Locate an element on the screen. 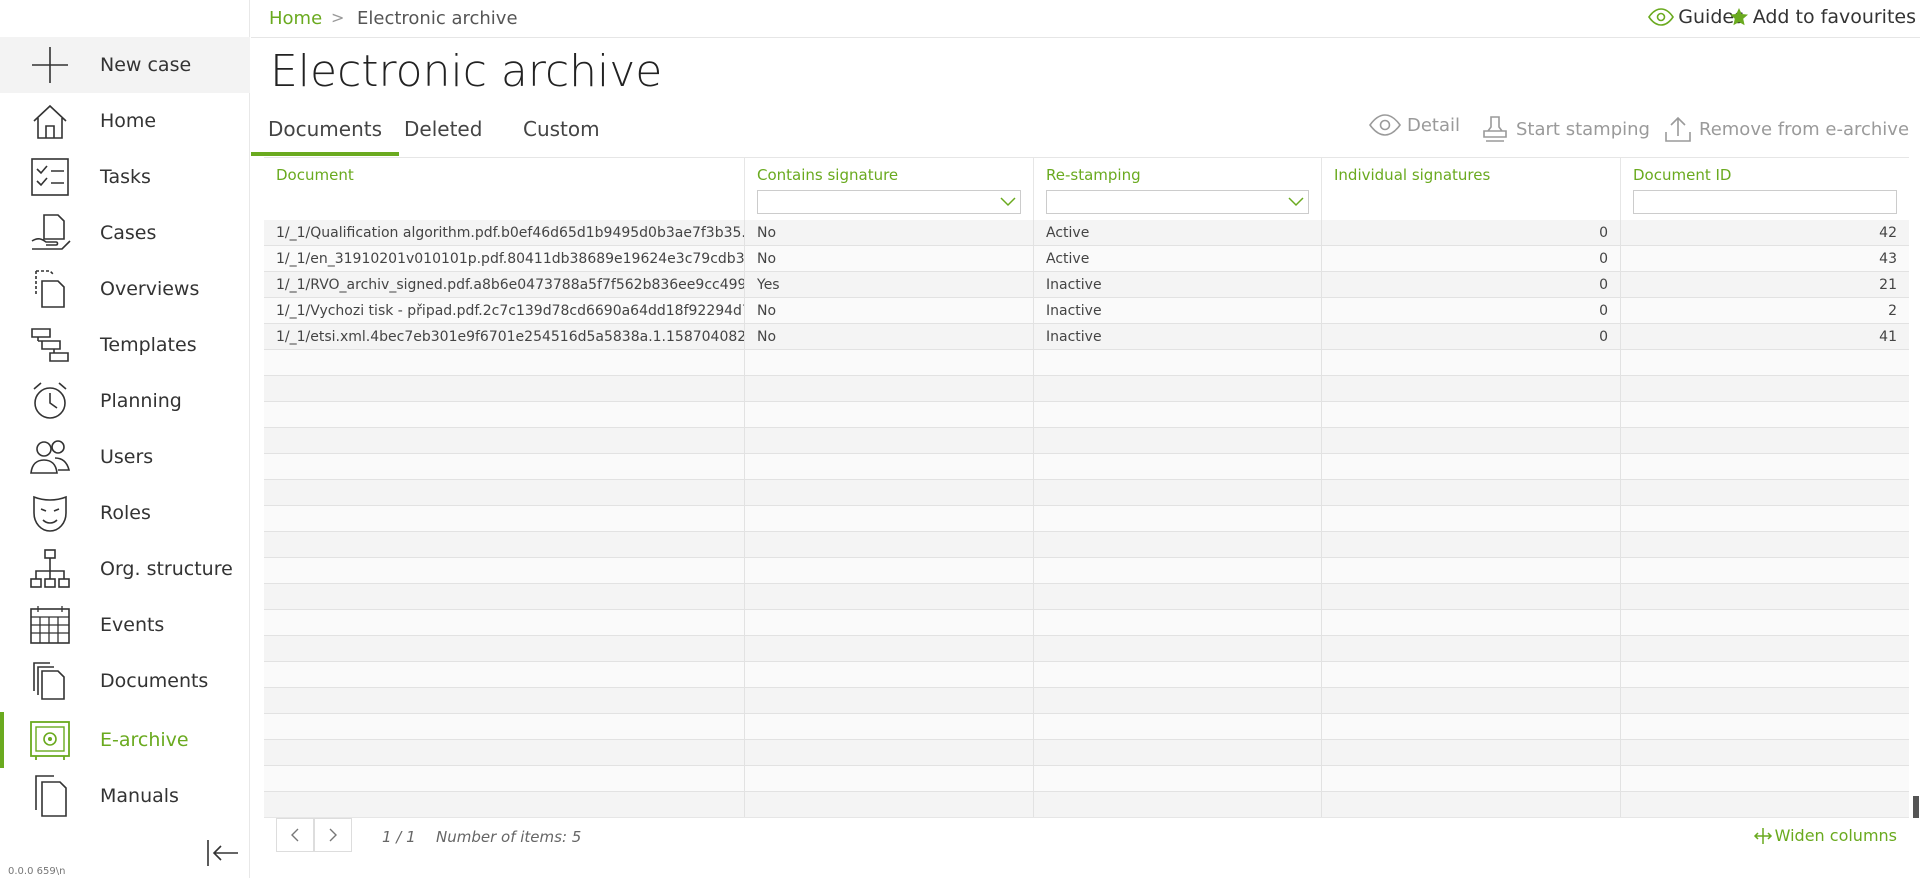 The width and height of the screenshot is (1920, 878). nav-new-case: New case is located at coordinates (125, 65).